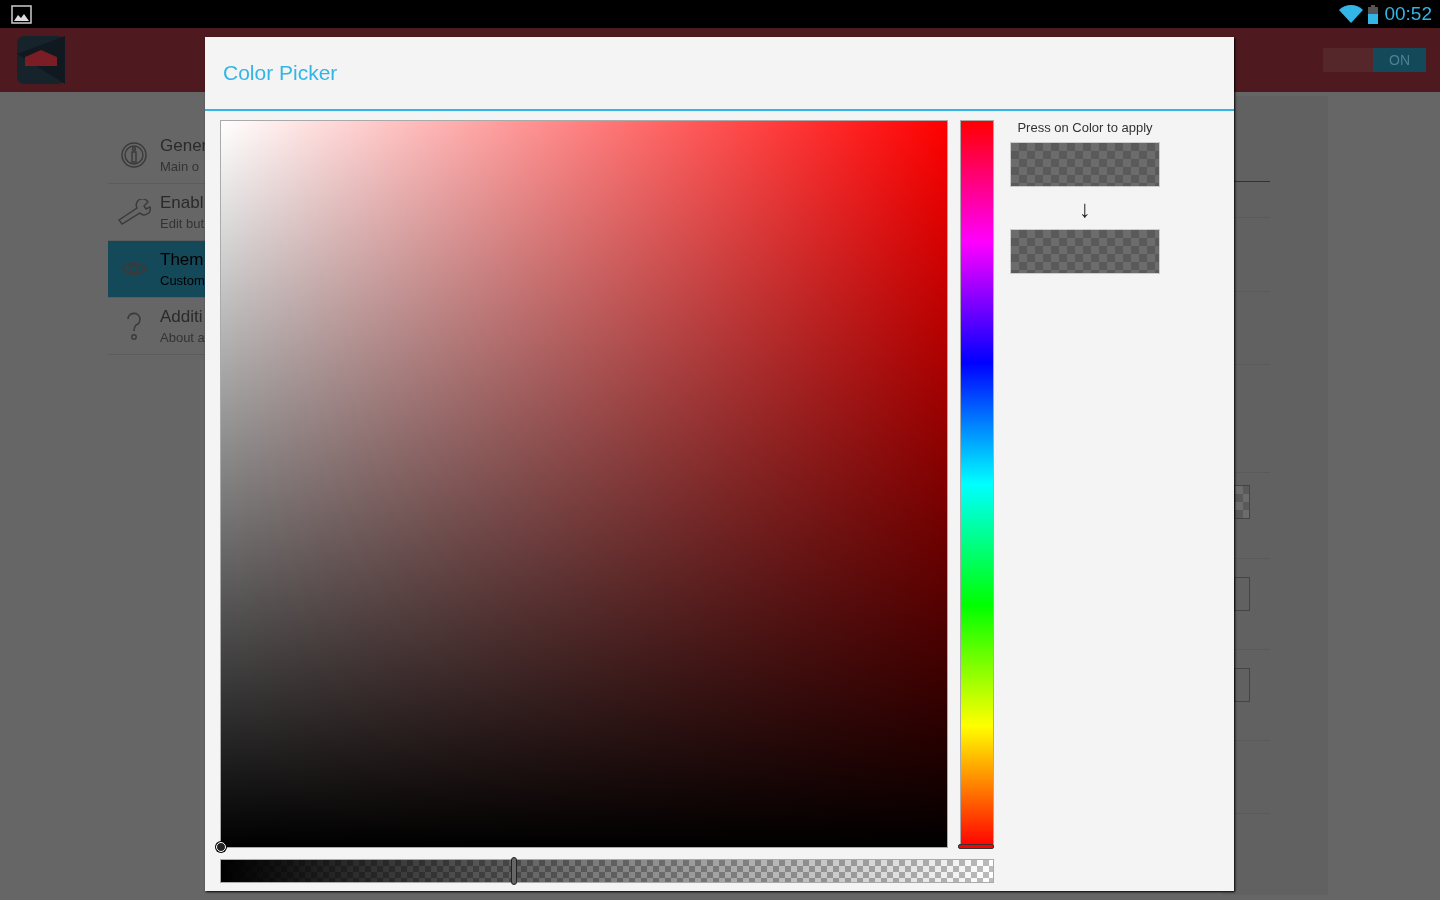 The image size is (1440, 900). I want to click on item-title: Additi, so click(182, 317).